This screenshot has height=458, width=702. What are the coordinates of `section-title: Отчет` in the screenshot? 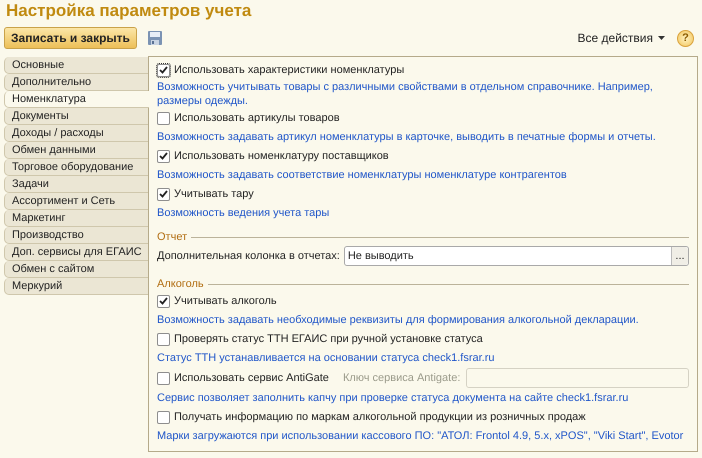 It's located at (172, 237).